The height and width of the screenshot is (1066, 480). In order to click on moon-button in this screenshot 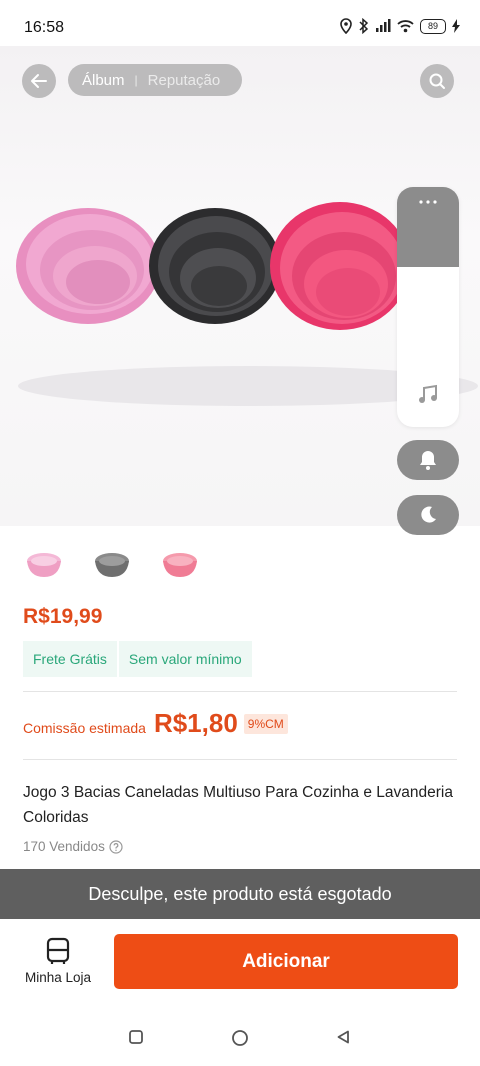, I will do `click(428, 515)`.